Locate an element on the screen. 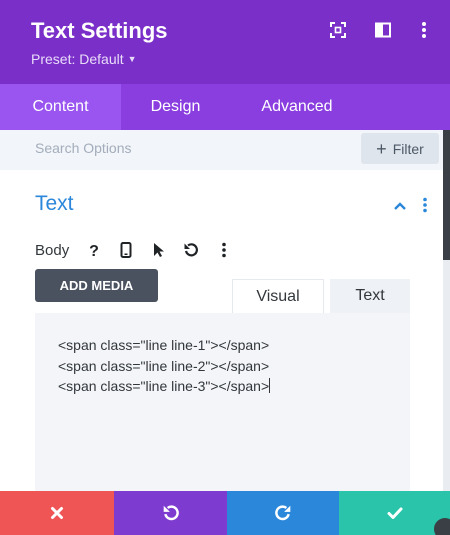  section-more-icon is located at coordinates (425, 207).